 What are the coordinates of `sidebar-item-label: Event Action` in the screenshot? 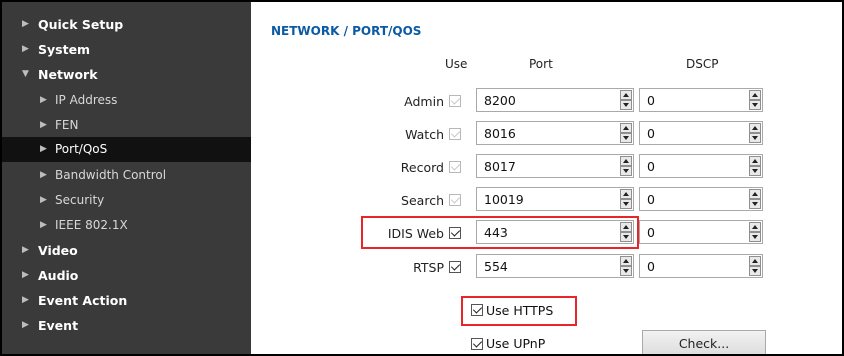 It's located at (83, 300).